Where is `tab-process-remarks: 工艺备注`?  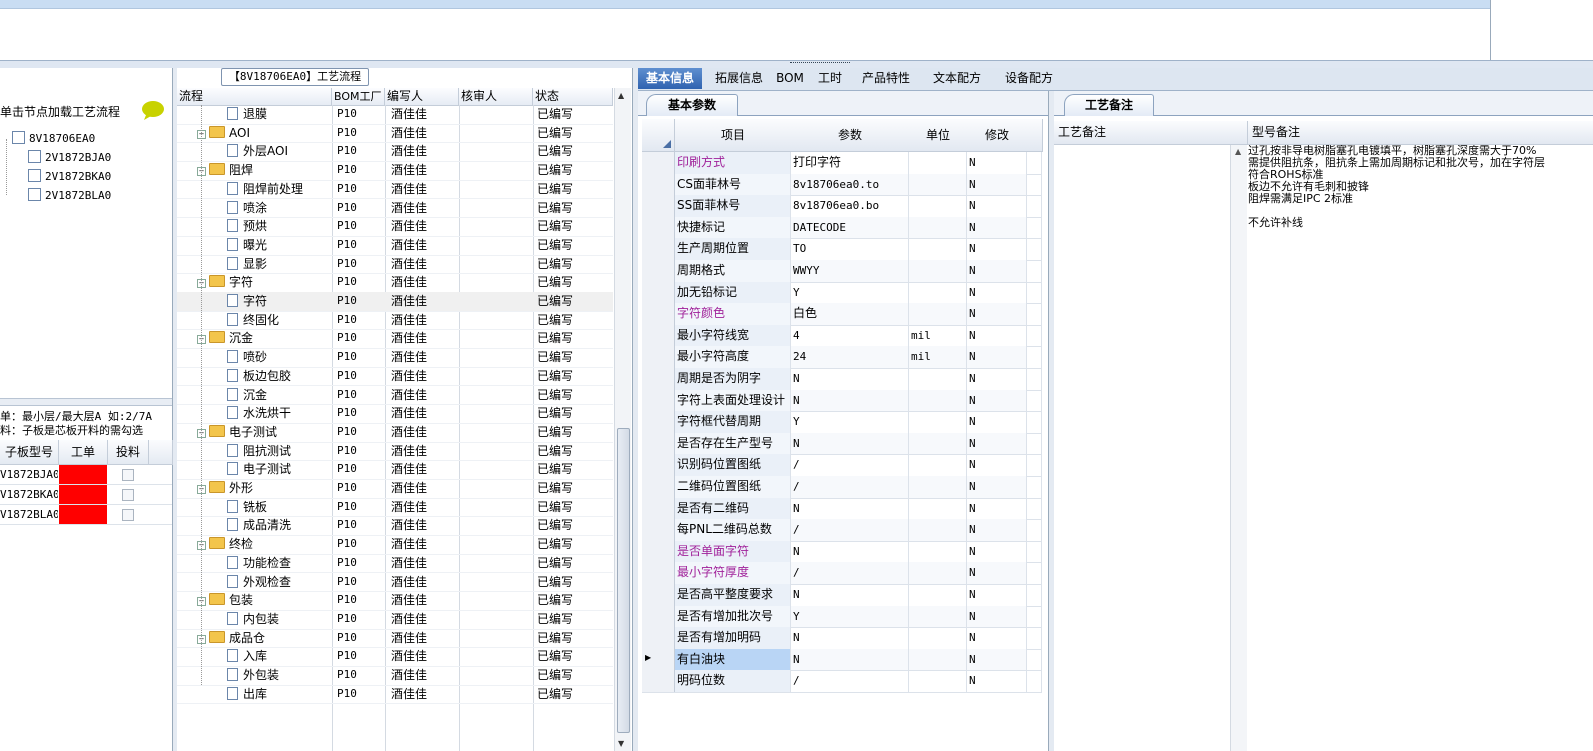 tab-process-remarks: 工艺备注 is located at coordinates (1109, 105).